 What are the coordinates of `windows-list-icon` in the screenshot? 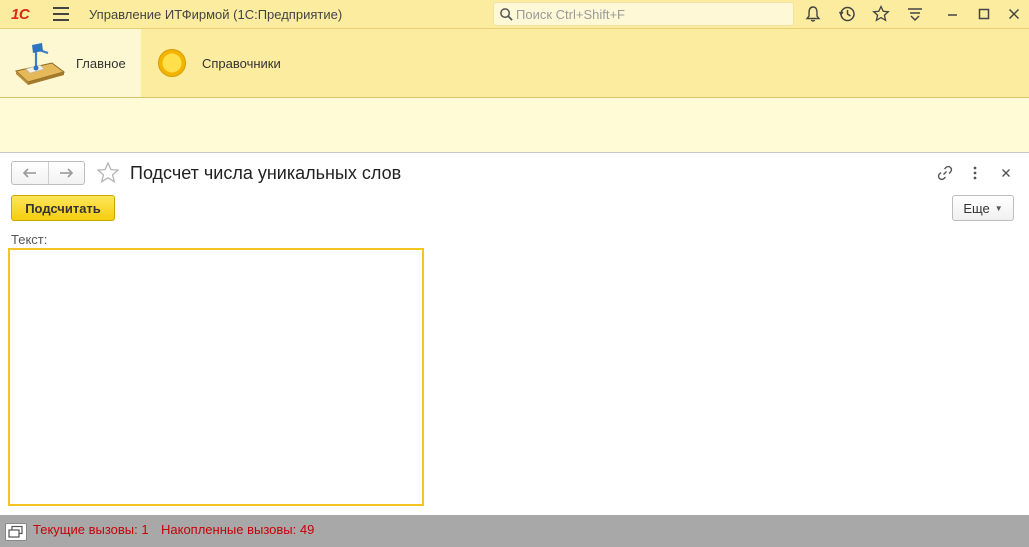 It's located at (16, 532).